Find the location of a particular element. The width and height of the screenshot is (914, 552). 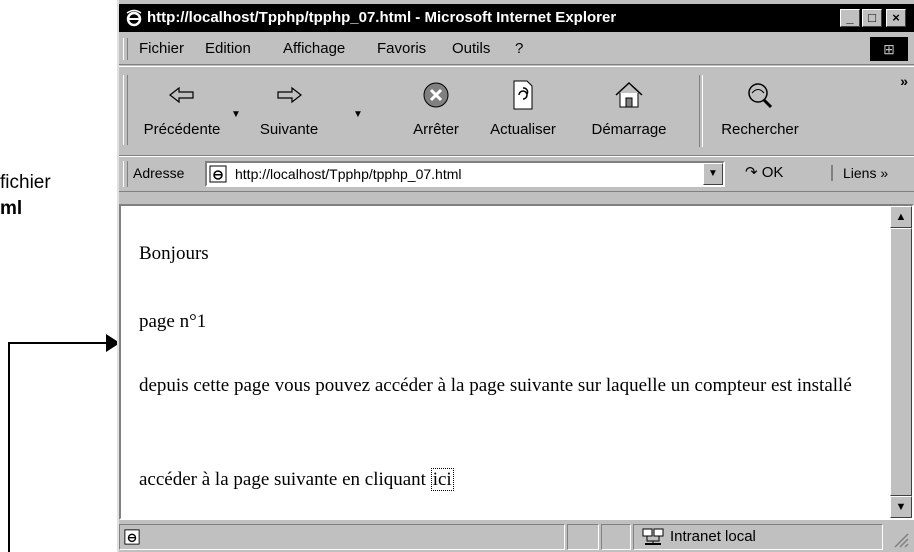

annotation-text-2: ml is located at coordinates (11, 208).